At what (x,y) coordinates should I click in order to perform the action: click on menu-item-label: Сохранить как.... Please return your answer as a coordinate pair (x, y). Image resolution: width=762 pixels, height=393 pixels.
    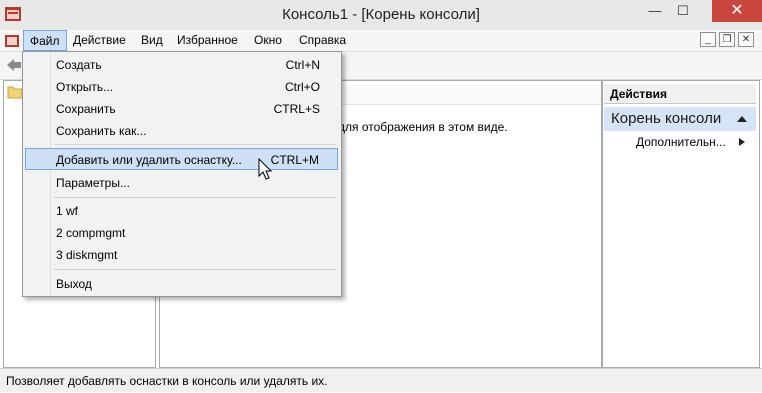
    Looking at the image, I should click on (101, 131).